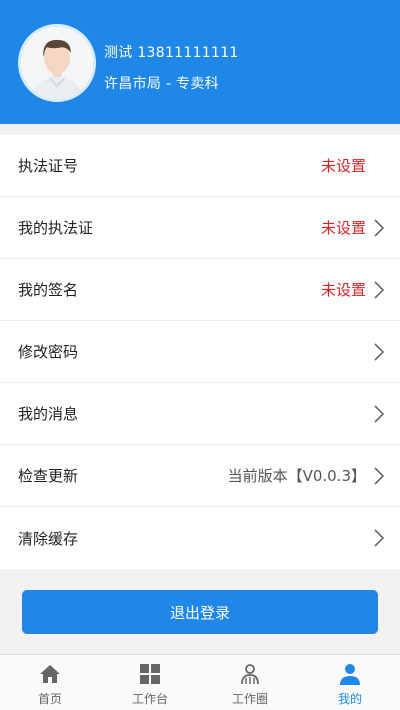  Describe the element at coordinates (48, 538) in the screenshot. I see `menu-item-label: 清除缓存` at that location.